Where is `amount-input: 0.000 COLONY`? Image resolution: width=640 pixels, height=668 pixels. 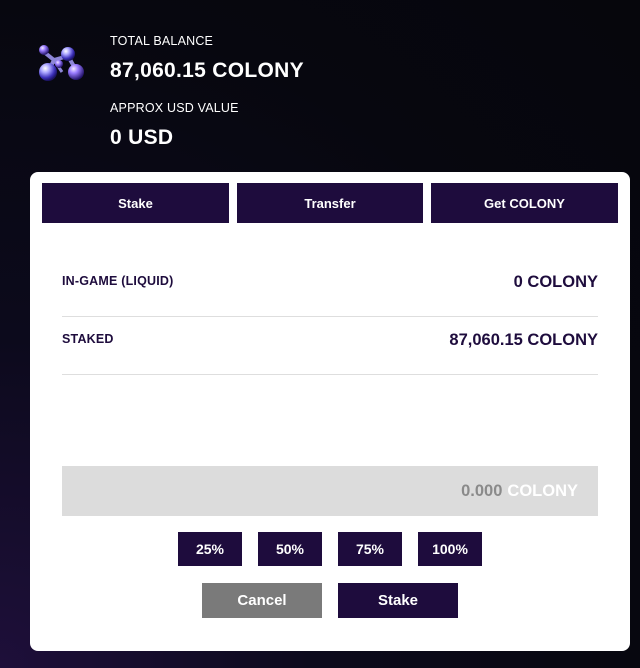 amount-input: 0.000 COLONY is located at coordinates (330, 491).